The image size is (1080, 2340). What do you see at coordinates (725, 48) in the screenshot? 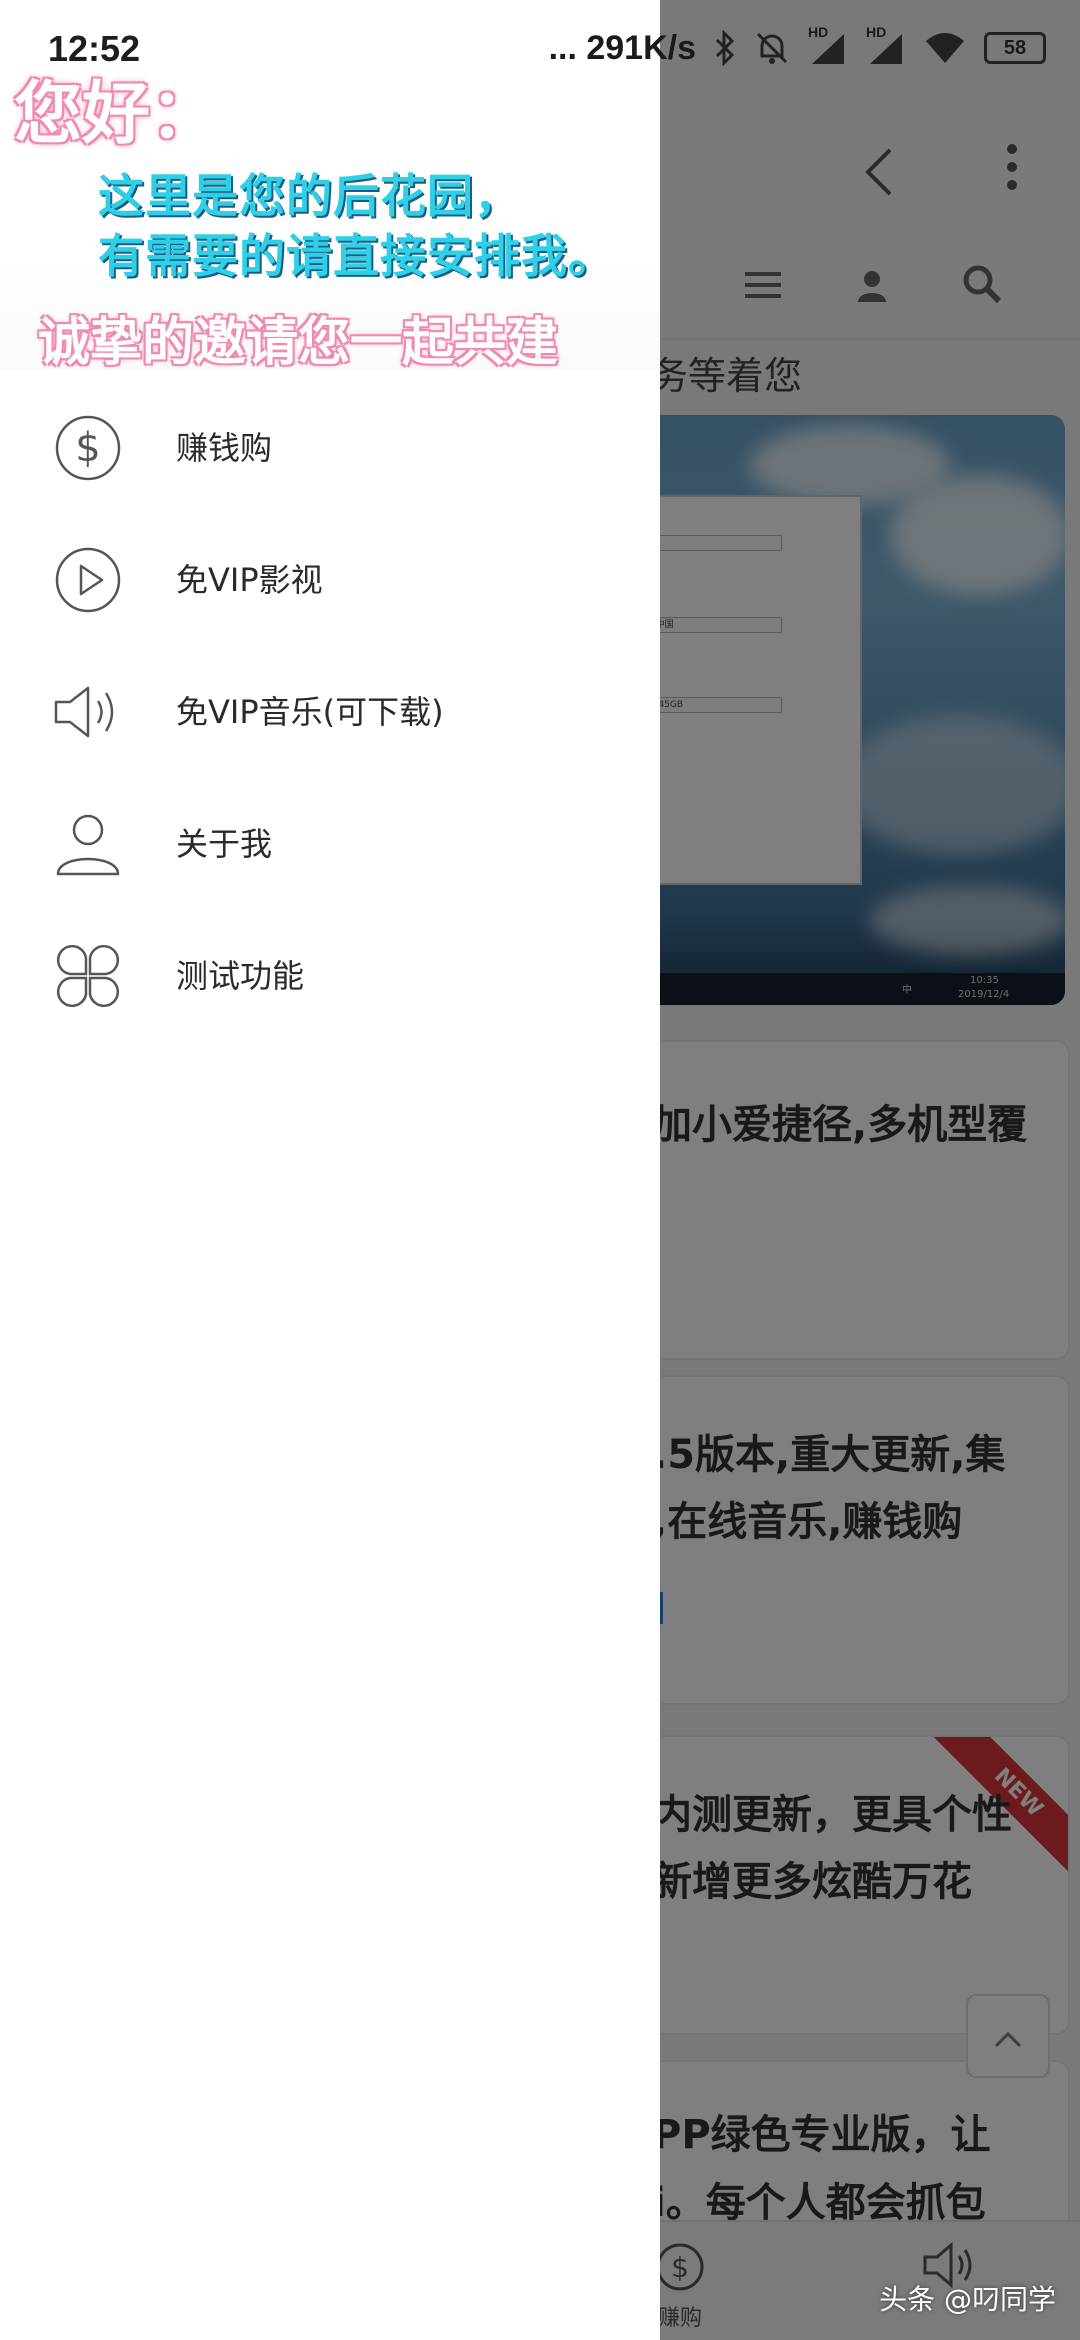
I see `bluetooth-icon` at bounding box center [725, 48].